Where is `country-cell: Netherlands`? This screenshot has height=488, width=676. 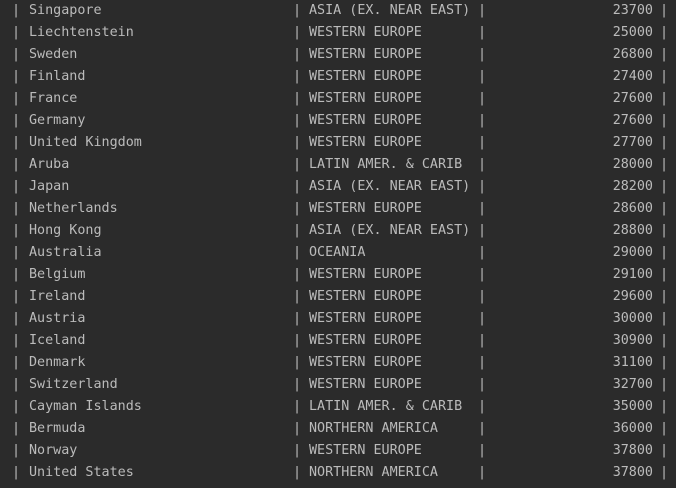
country-cell: Netherlands is located at coordinates (73, 208).